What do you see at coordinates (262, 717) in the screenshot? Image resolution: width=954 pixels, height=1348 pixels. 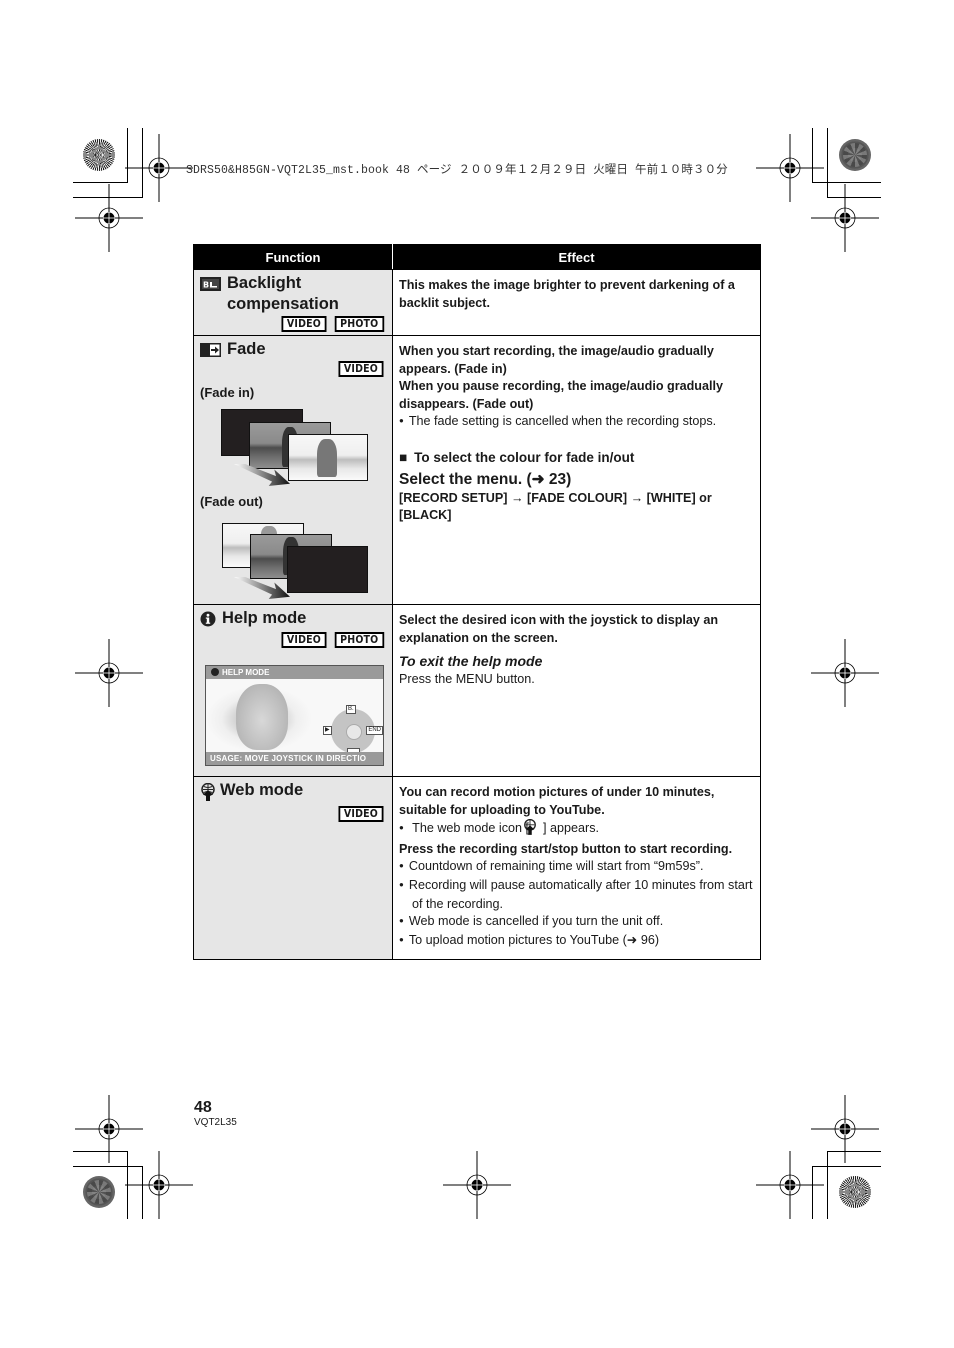 I see `face-figure` at bounding box center [262, 717].